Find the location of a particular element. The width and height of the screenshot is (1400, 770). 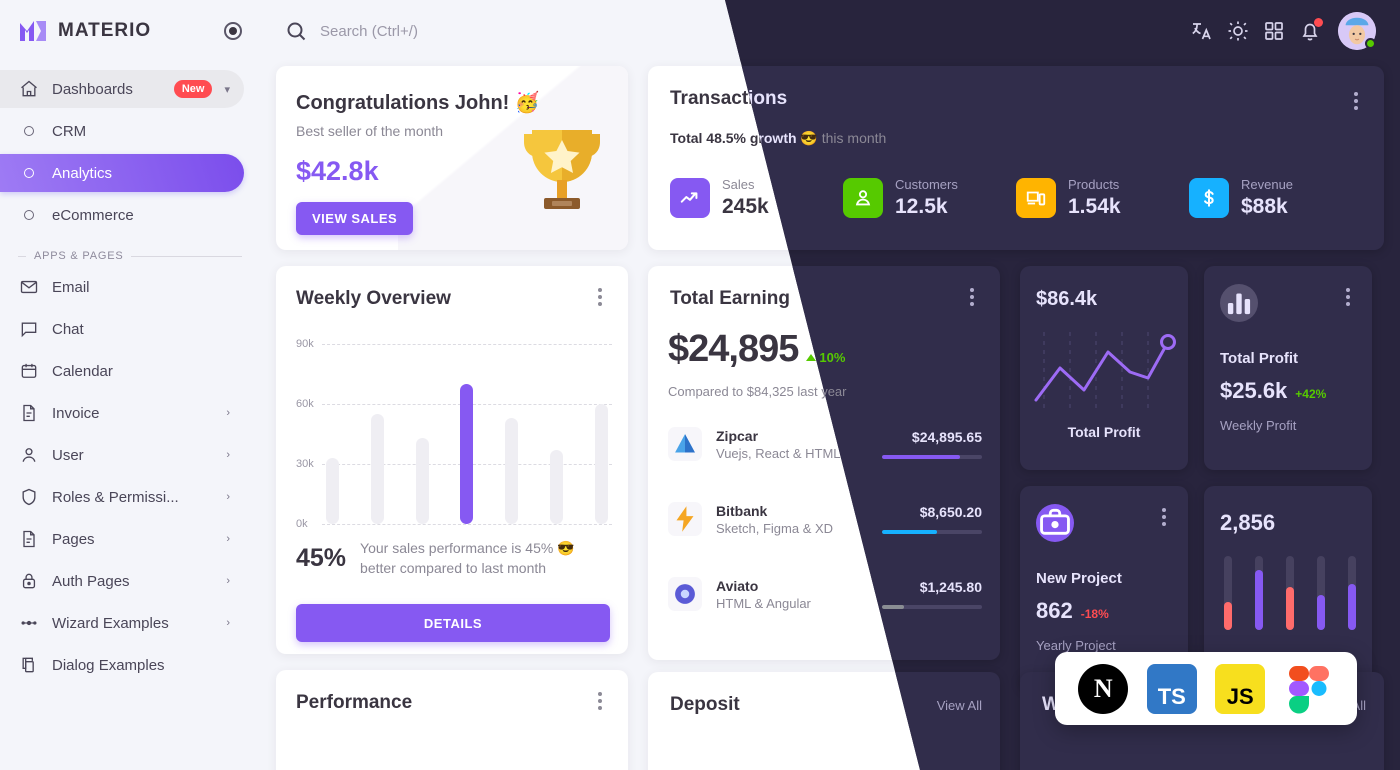

triangle-up-icon is located at coordinates (811, 357).